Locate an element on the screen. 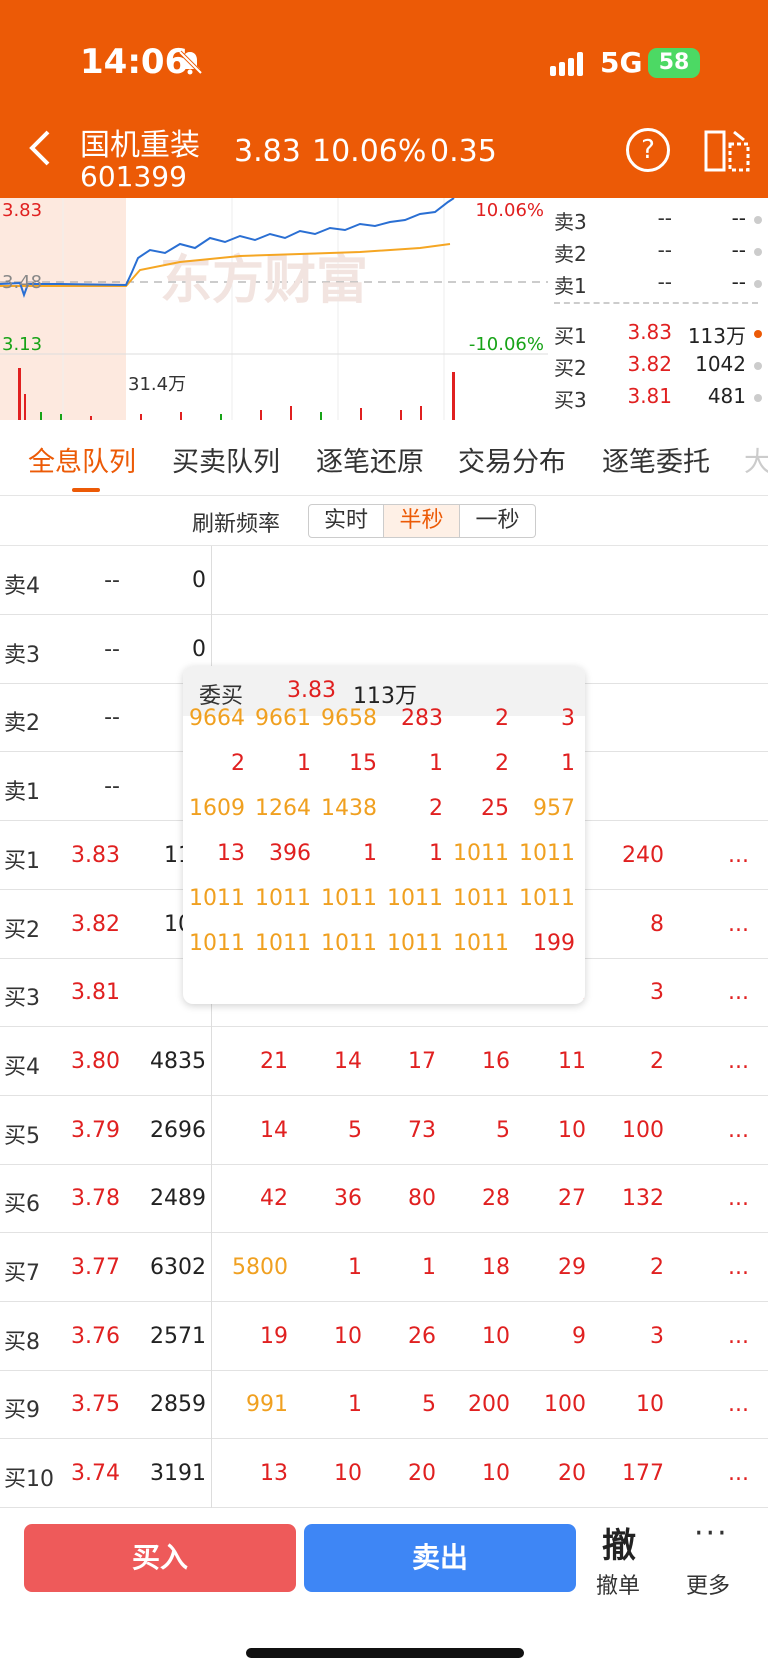  cancel-order-icon: 撤 is located at coordinates (619, 1542).